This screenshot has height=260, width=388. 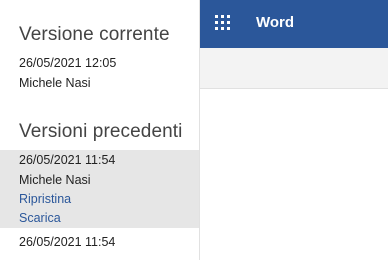 I want to click on previous-versions-heading: Versioni precedenti, so click(x=101, y=131).